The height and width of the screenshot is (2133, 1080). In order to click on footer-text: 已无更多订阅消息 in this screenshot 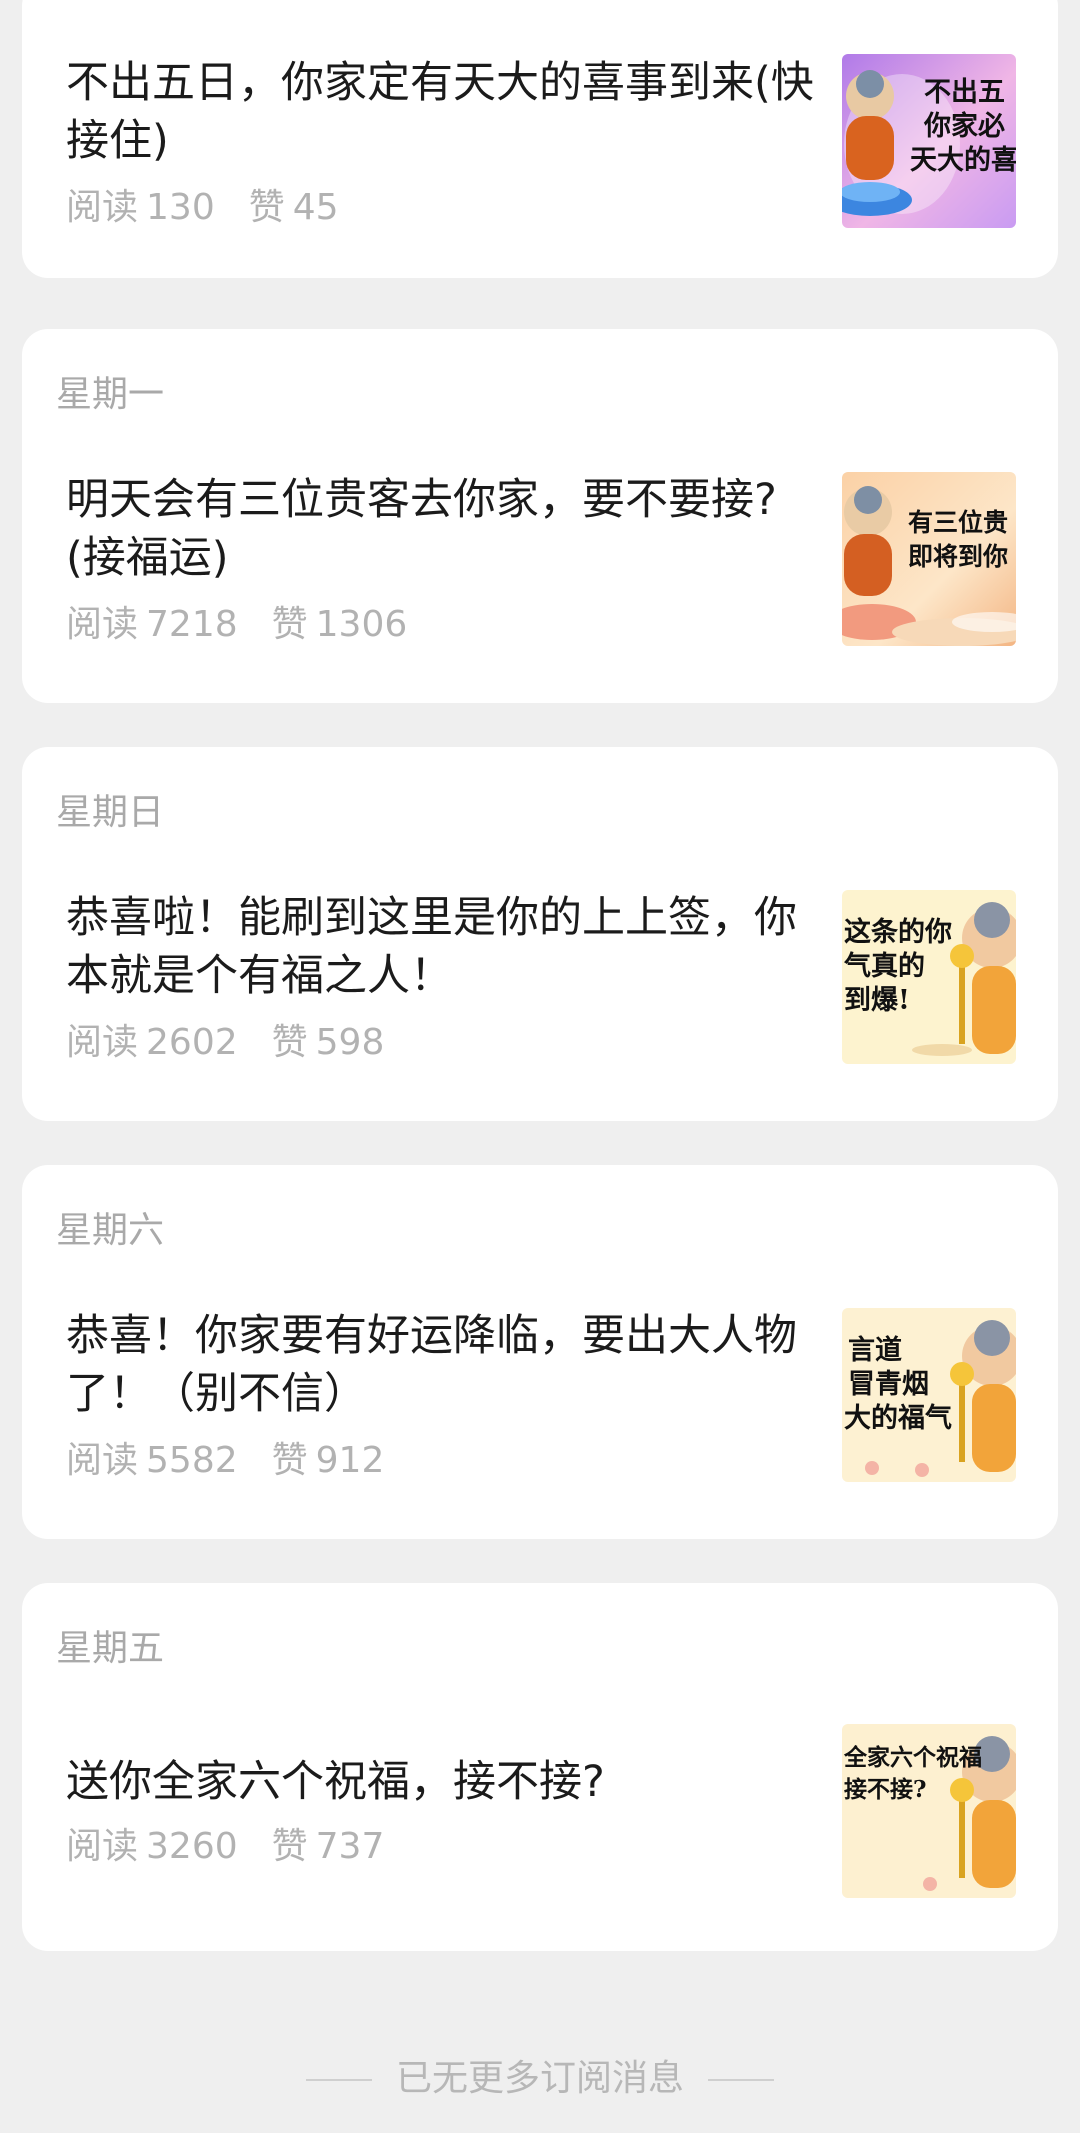, I will do `click(539, 2078)`.